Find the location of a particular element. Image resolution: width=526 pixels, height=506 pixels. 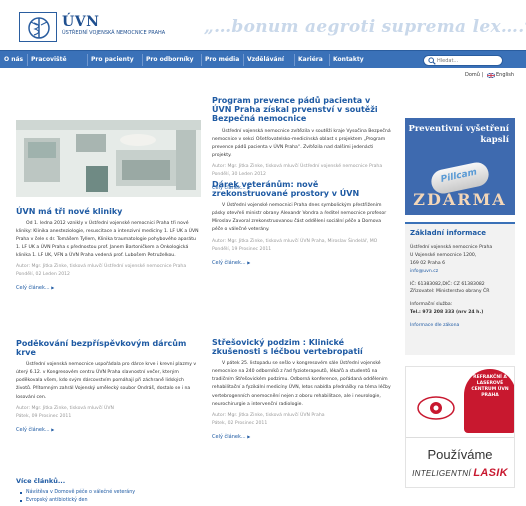

article-date: Pondělí, 30 Leden 2012 is located at coordinates (239, 174).